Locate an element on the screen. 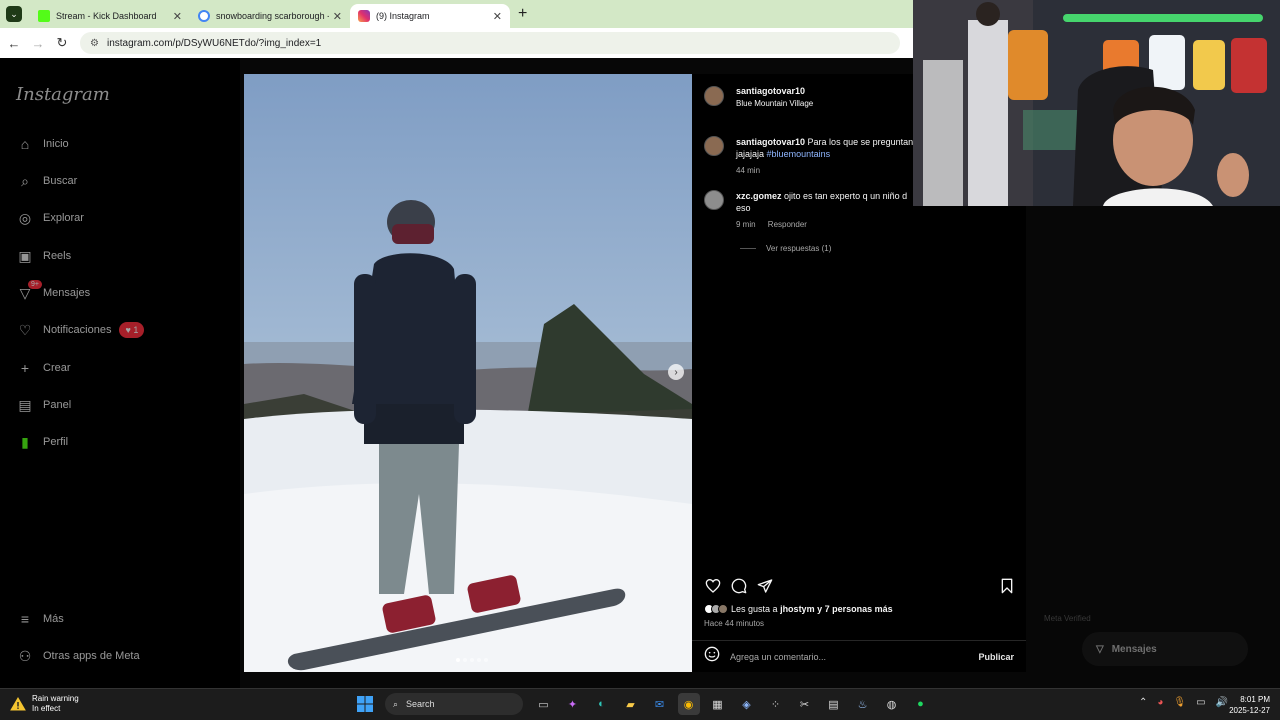 The image size is (1280, 720). likes-summary: Les gusta a jhostym y 7 personas más is located at coordinates (798, 609).